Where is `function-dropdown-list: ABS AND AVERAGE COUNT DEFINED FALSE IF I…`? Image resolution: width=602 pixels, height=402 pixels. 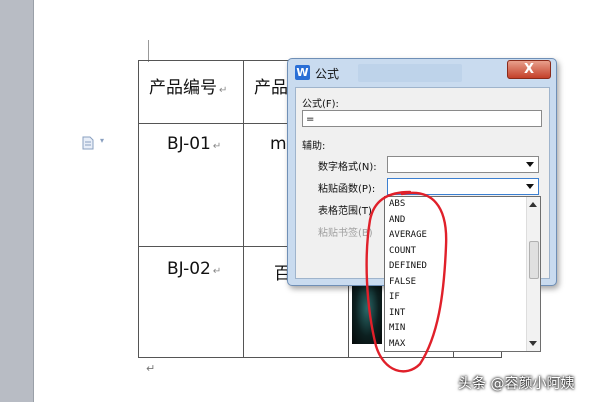
function-dropdown-list: ABS AND AVERAGE COUNT DEFINED FALSE IF I… is located at coordinates (462, 274).